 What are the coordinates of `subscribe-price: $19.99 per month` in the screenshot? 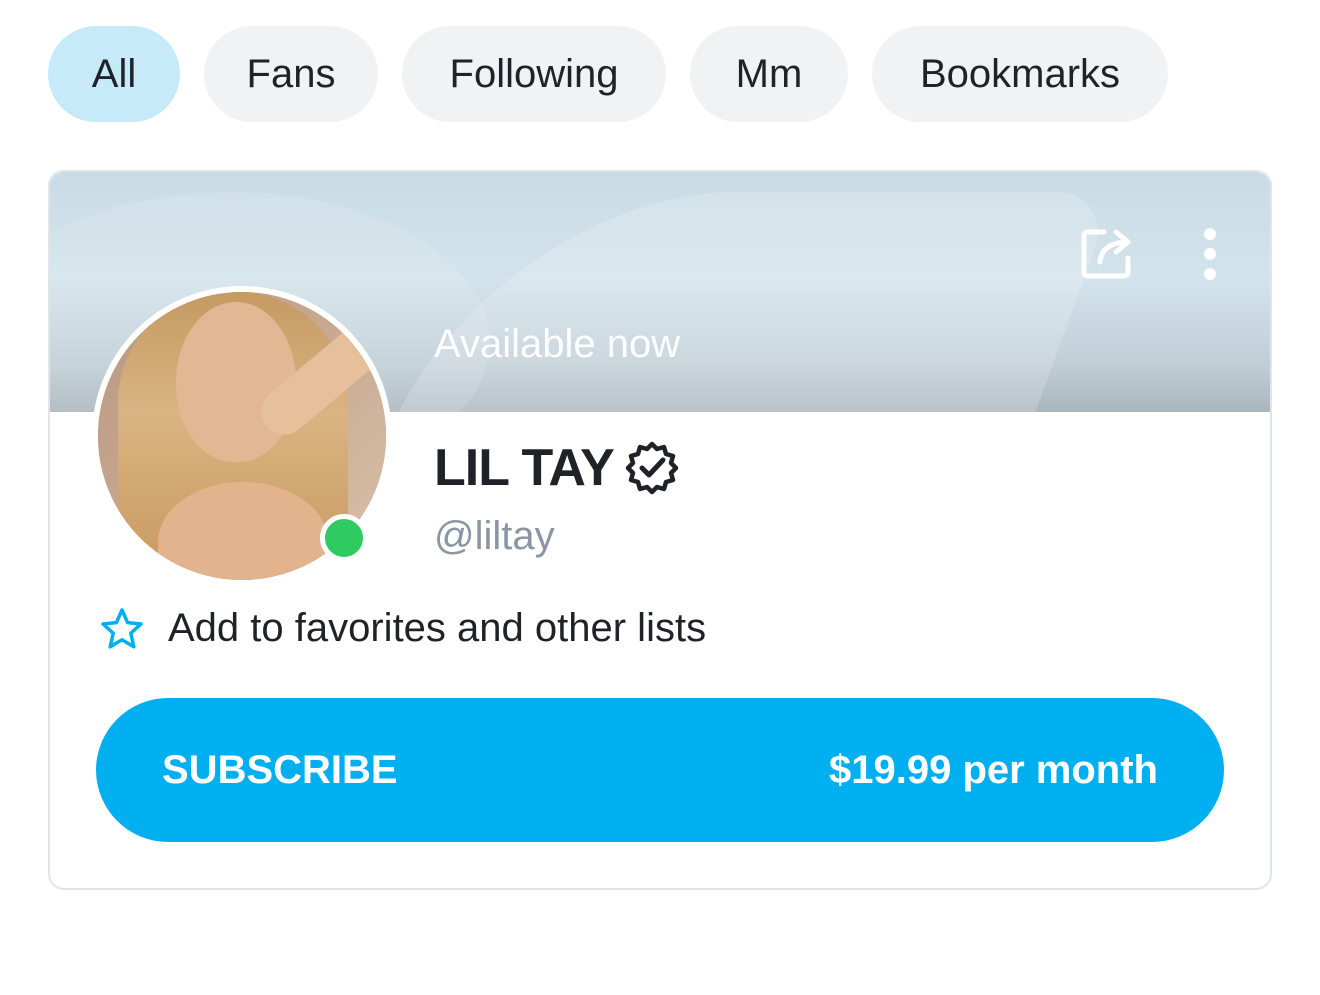 It's located at (993, 769).